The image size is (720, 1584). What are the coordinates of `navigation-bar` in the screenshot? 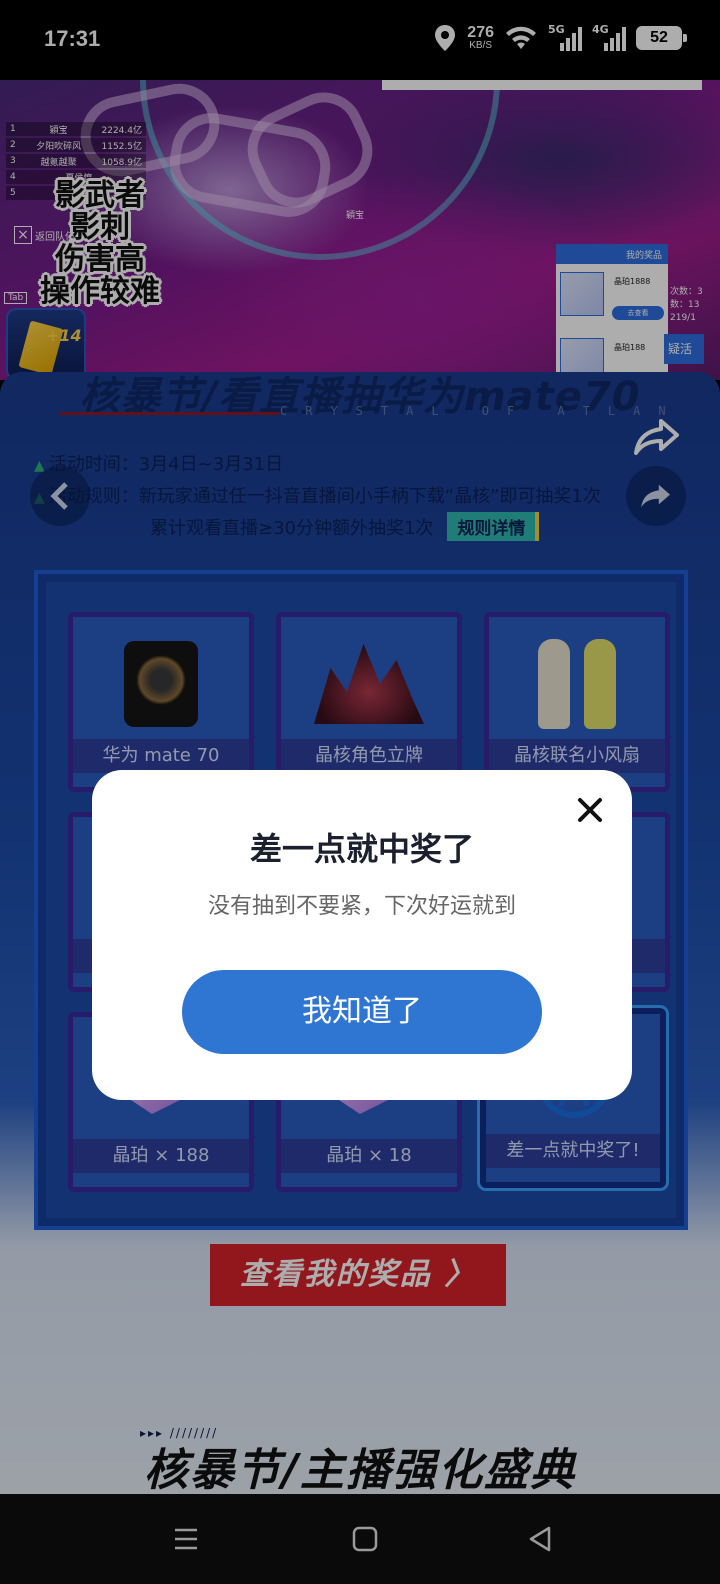 It's located at (360, 1539).